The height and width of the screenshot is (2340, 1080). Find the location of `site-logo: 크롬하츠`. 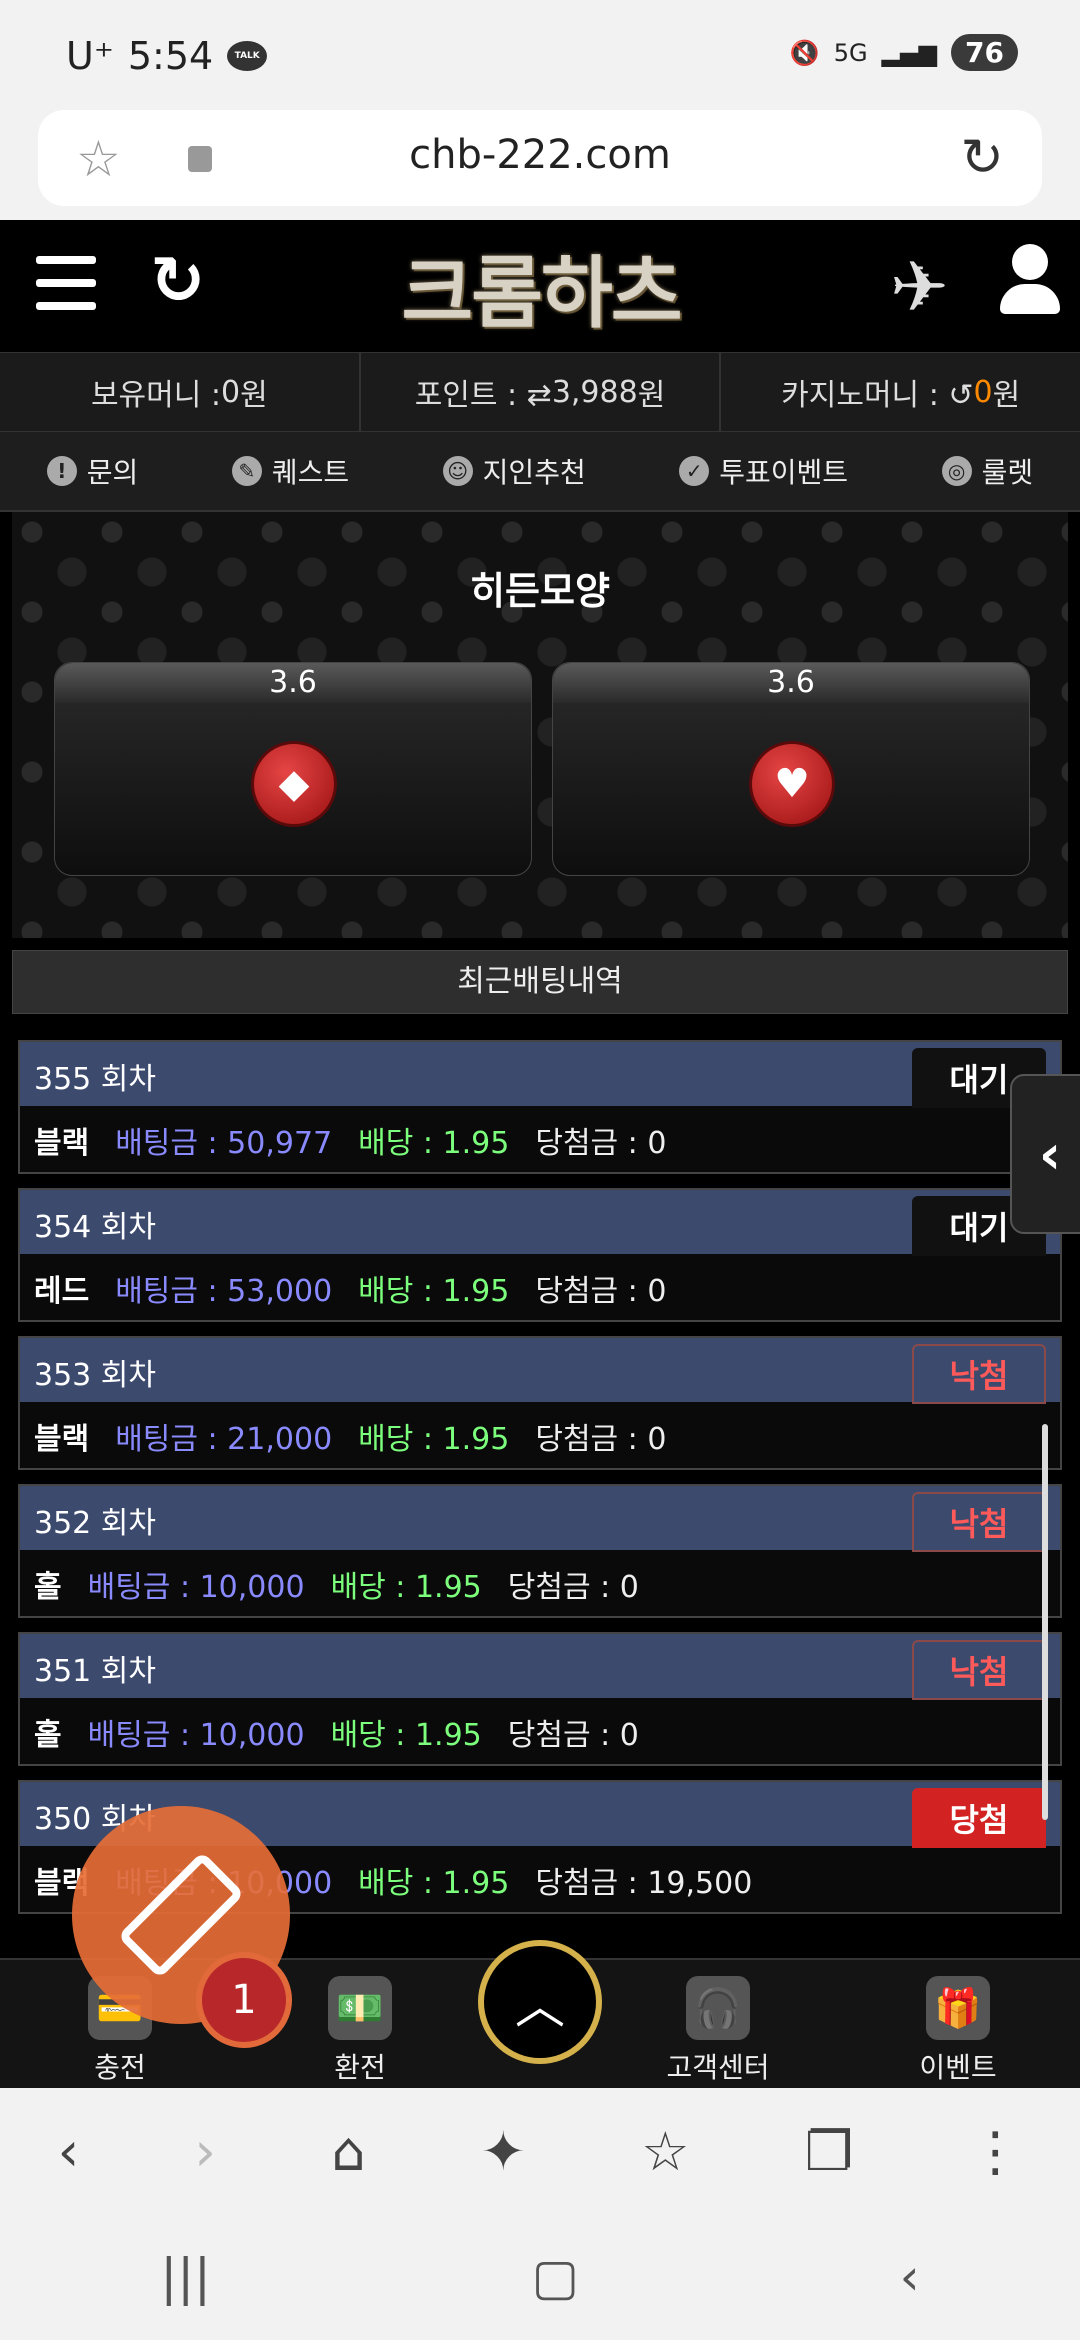

site-logo: 크롬하츠 is located at coordinates (541, 287).